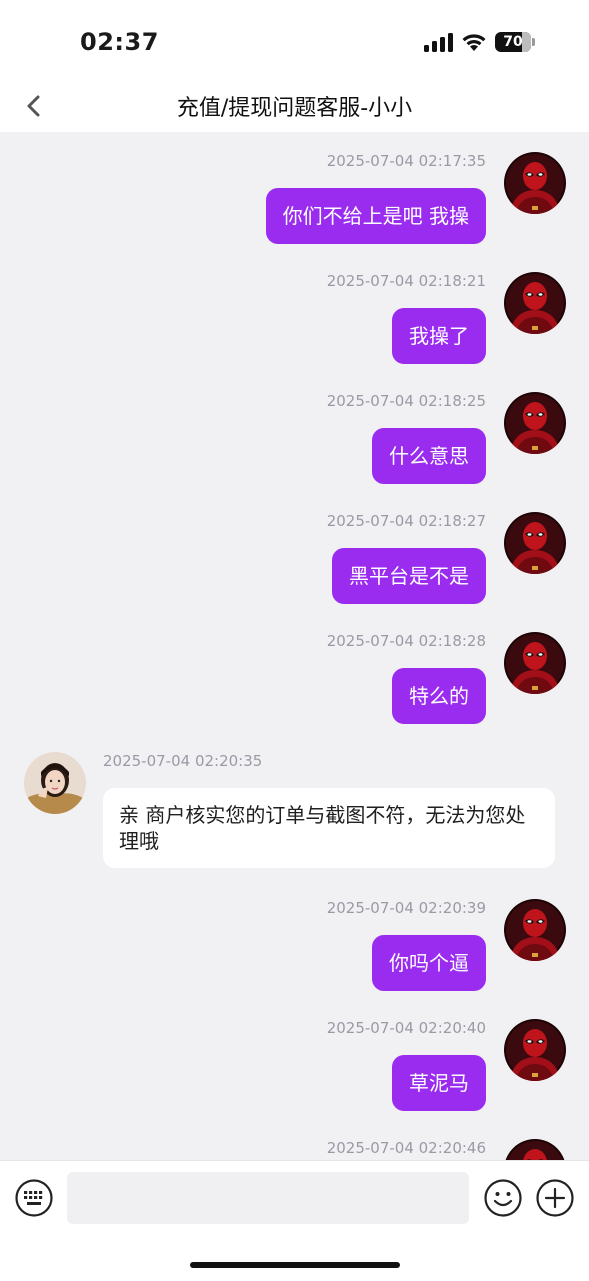 This screenshot has width=589, height=1281. What do you see at coordinates (406, 1028) in the screenshot?
I see `message-timestamp: 2025-07-04 02:20:40` at bounding box center [406, 1028].